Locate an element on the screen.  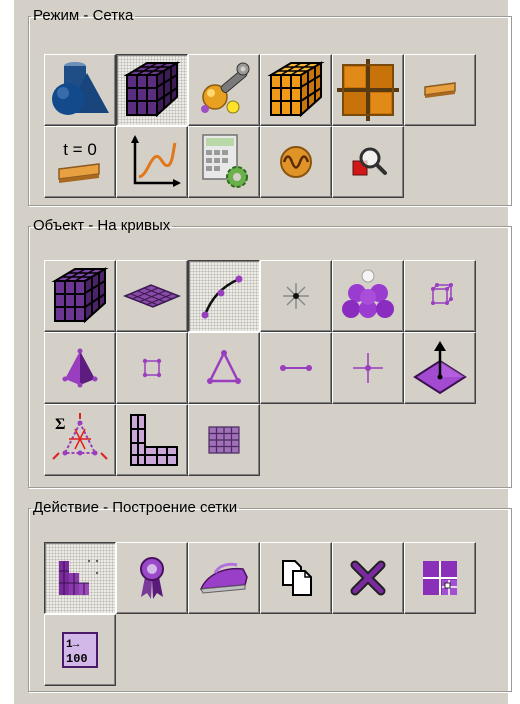
object-star-button is located at coordinates (296, 296).